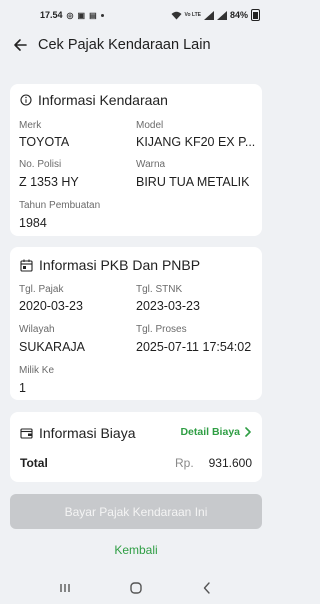  I want to click on tahun-value: 1984, so click(33, 223).